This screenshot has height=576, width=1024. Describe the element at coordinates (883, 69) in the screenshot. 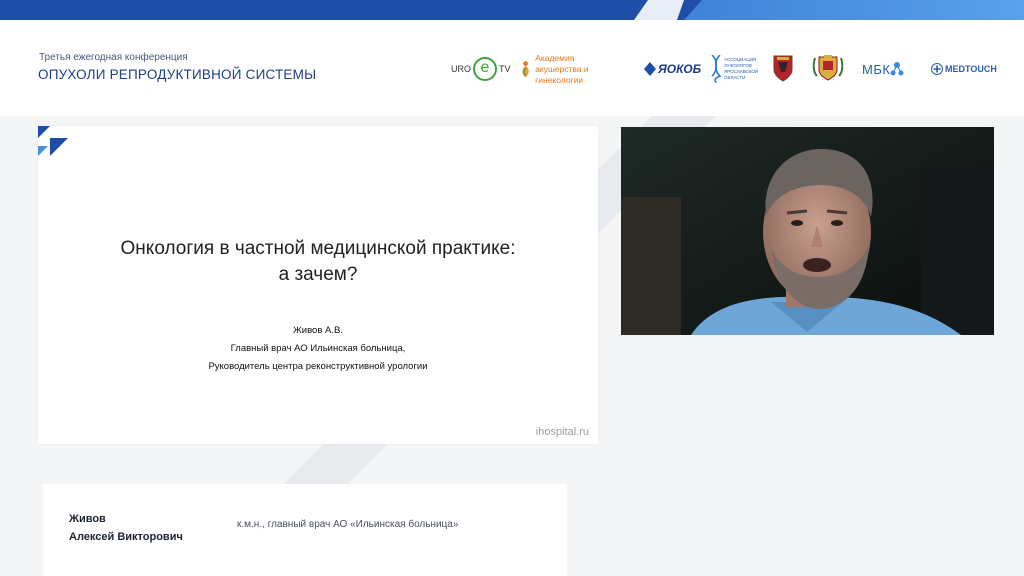

I see `mbk-logo: МБК` at that location.